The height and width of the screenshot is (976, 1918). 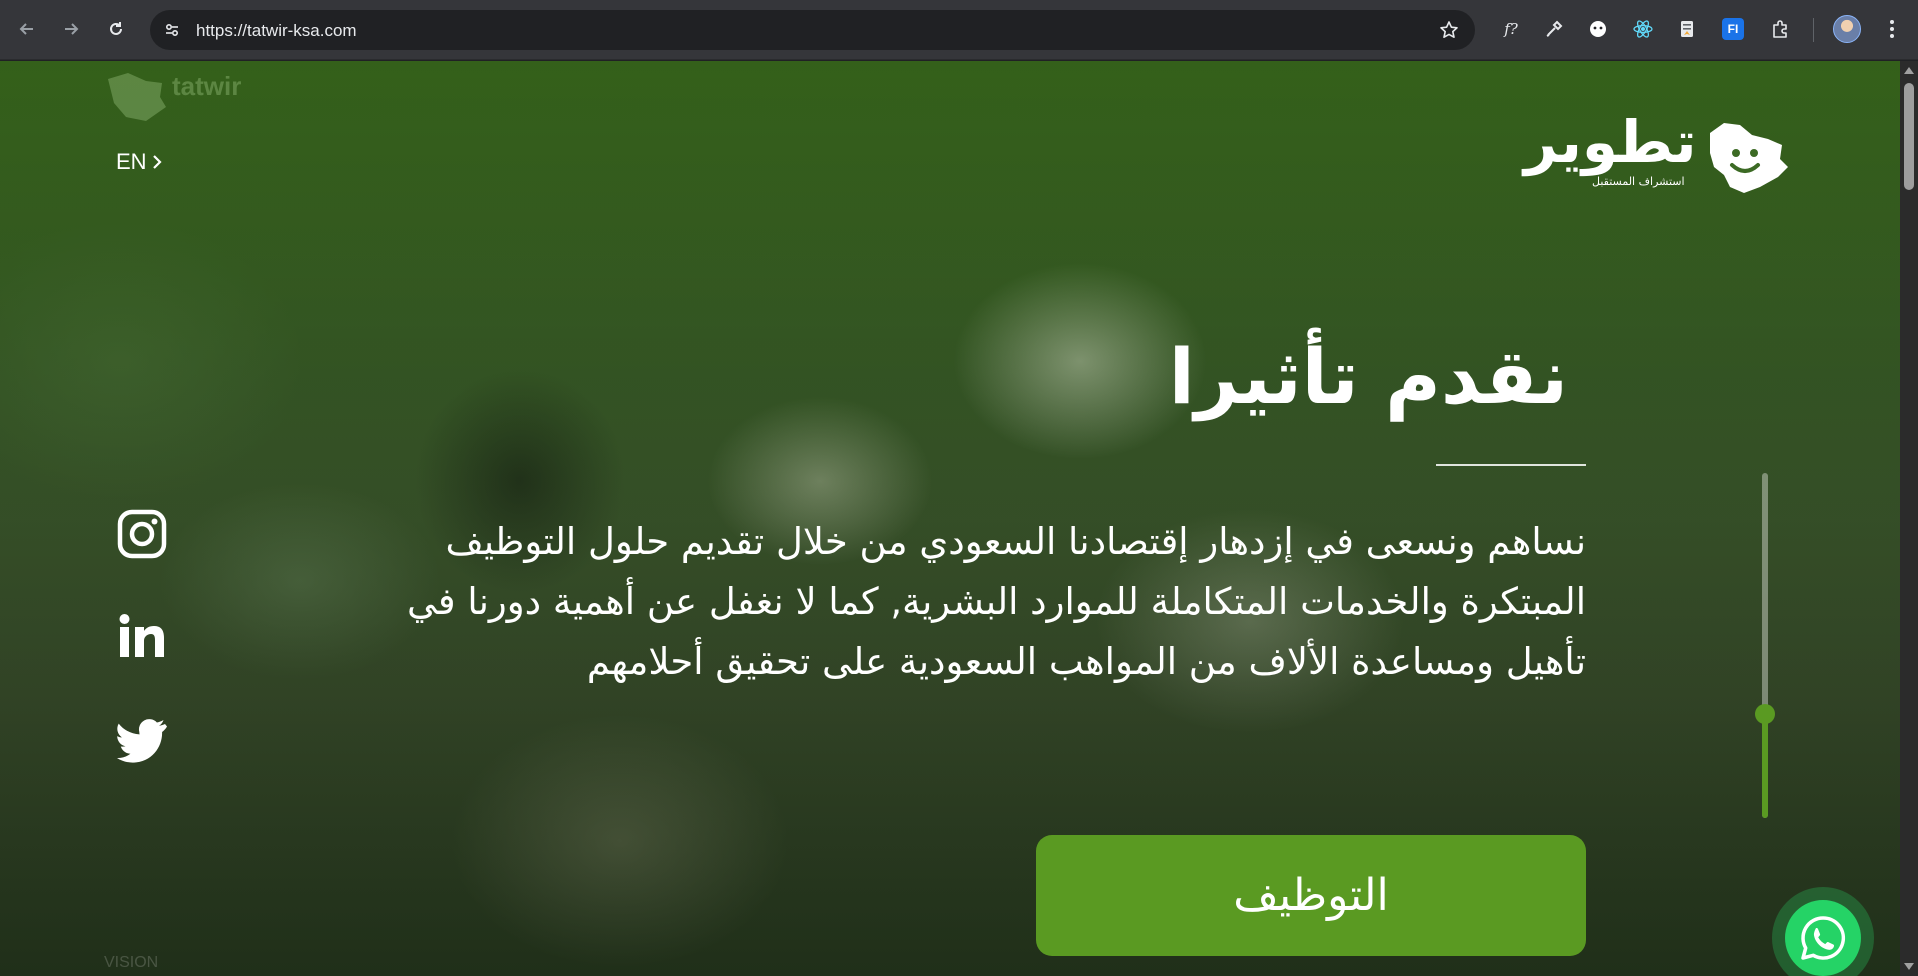 What do you see at coordinates (1909, 518) in the screenshot?
I see `page-scrollbar` at bounding box center [1909, 518].